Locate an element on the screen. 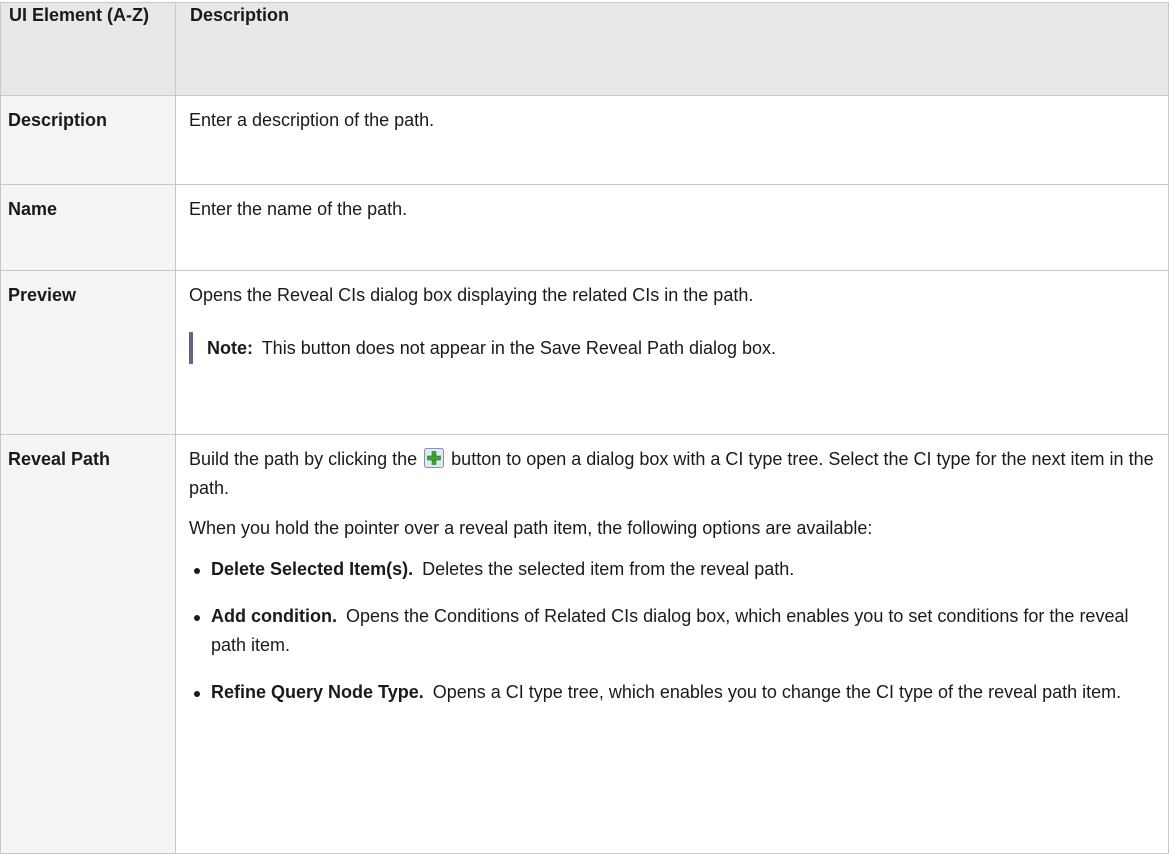  build-text-before: Build the path by clicking the is located at coordinates (303, 459).